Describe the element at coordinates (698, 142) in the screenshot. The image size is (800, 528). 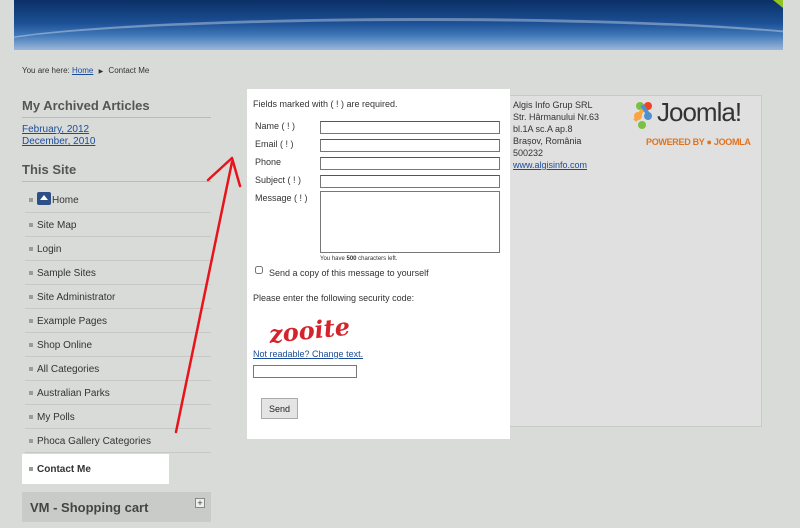
I see `joomla-tagline: POWERED BY ● JOOMLA` at that location.